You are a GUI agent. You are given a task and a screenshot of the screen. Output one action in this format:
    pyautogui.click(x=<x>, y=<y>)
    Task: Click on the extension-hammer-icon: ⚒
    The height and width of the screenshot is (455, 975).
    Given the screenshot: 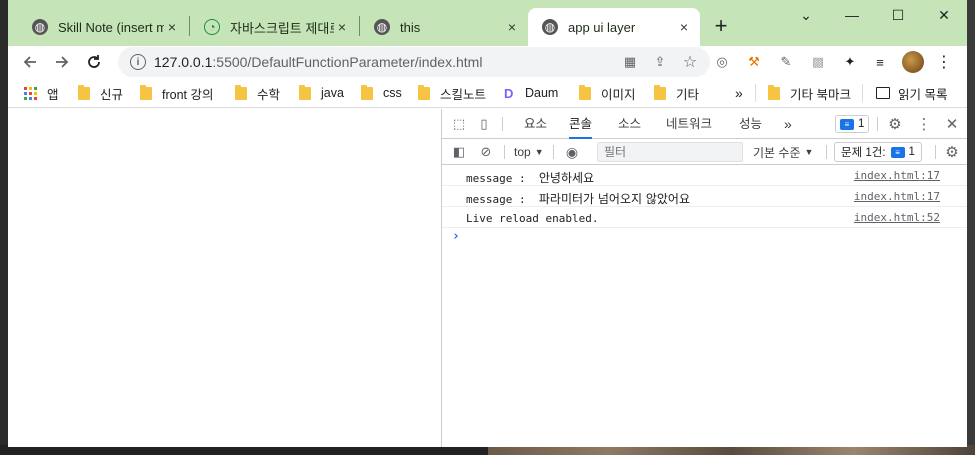 What is the action you would take?
    pyautogui.click(x=754, y=62)
    